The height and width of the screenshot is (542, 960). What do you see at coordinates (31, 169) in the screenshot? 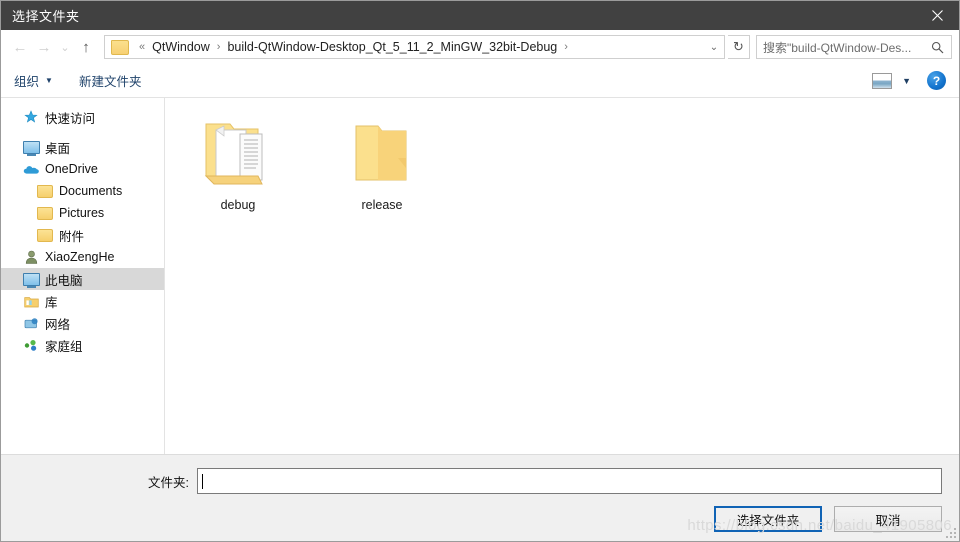
I see `cloud-icon` at bounding box center [31, 169].